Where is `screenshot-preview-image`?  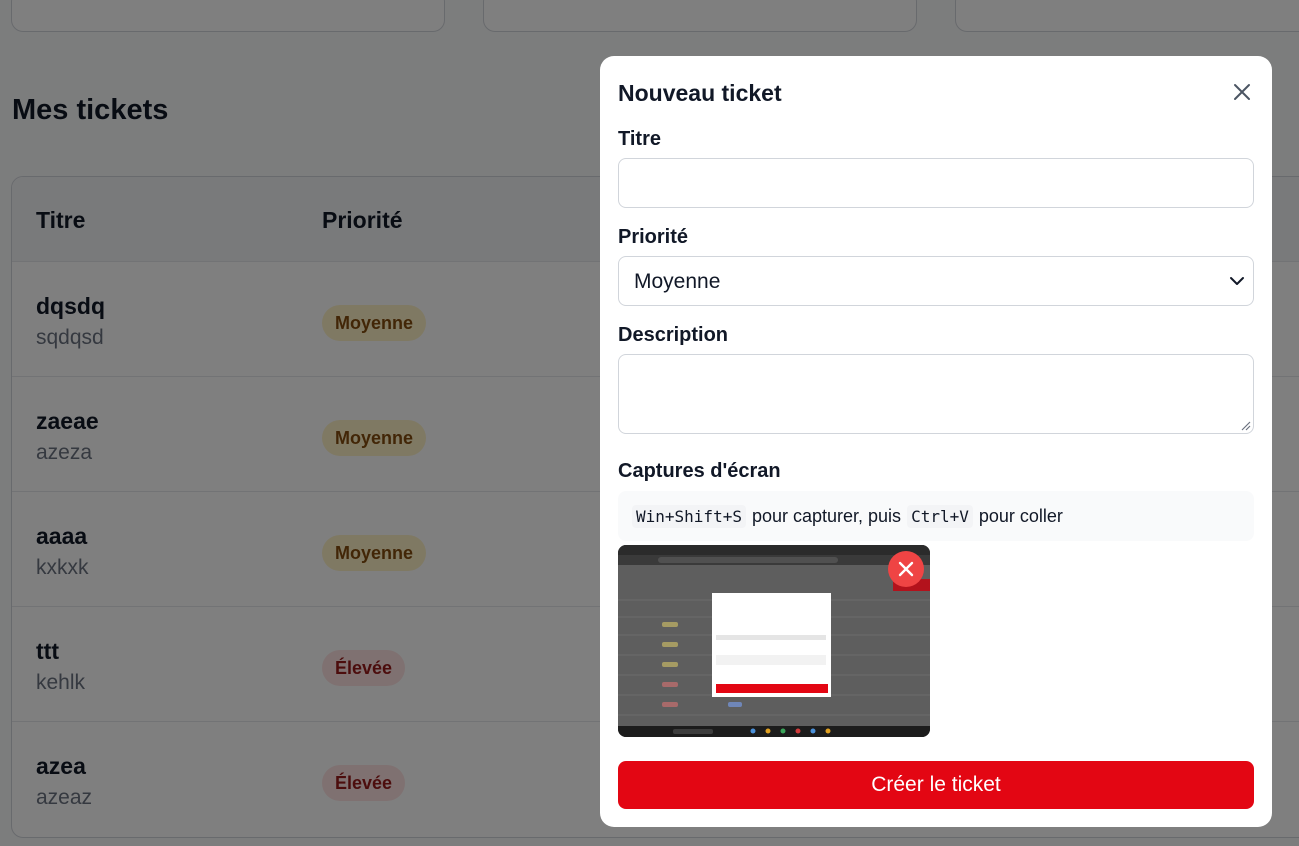 screenshot-preview-image is located at coordinates (774, 641).